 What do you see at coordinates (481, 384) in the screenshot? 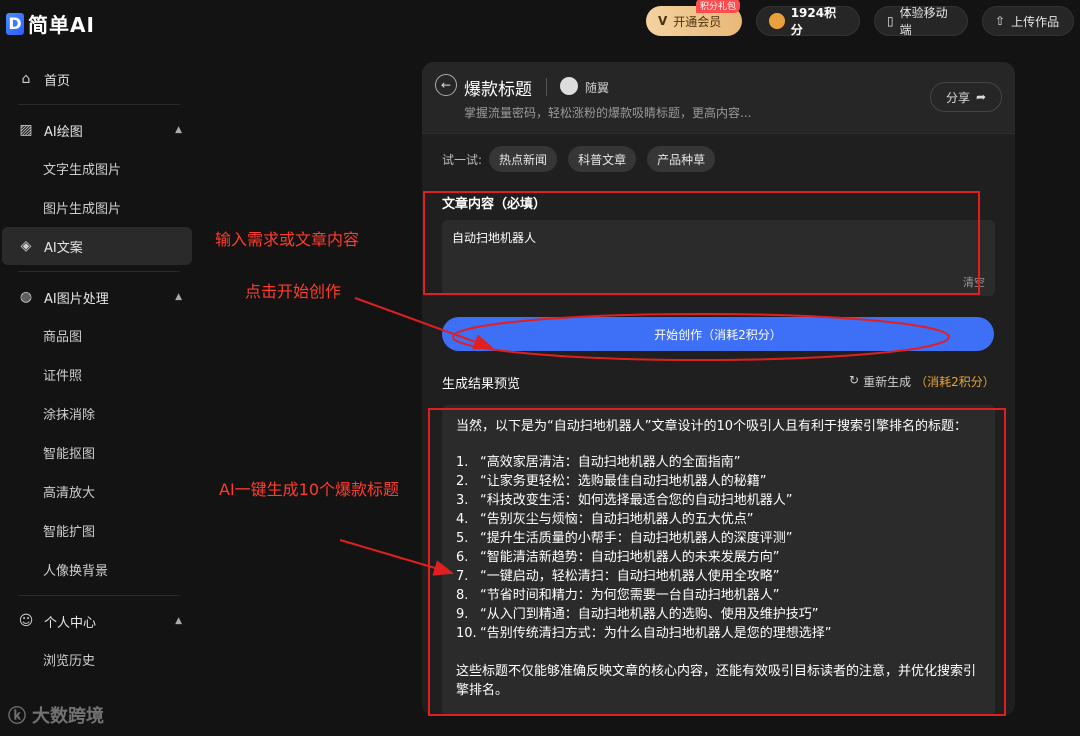
I see `preview-label: 生成结果预览` at bounding box center [481, 384].